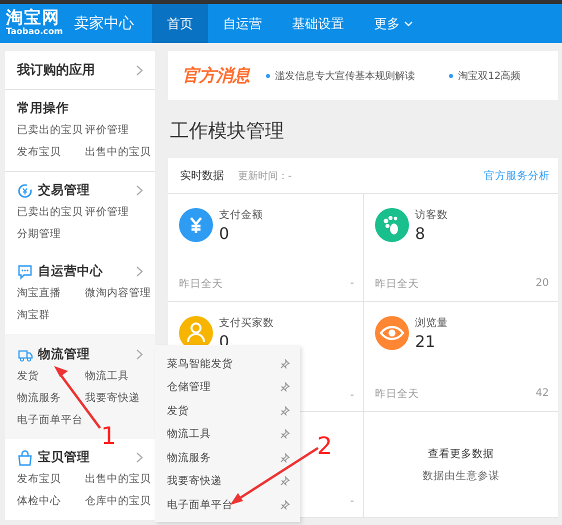 The image size is (562, 525). What do you see at coordinates (120, 293) in the screenshot?
I see `menu-link: 微淘内容管理` at bounding box center [120, 293].